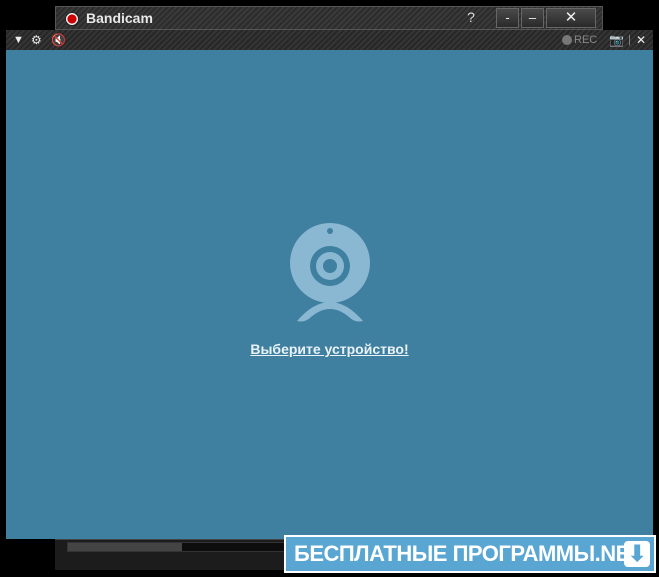 This screenshot has height=577, width=659. I want to click on watermark-banner: БЕСПЛАТНЫЕ ПРОГРАММЫ.NET ⬇, so click(470, 554).